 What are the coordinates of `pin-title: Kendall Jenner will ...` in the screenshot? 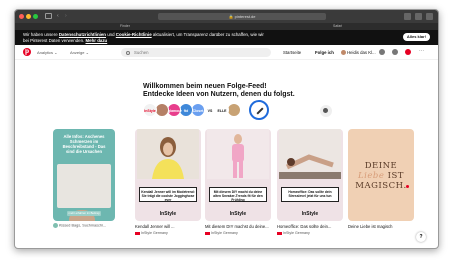 It's located at (155, 226).